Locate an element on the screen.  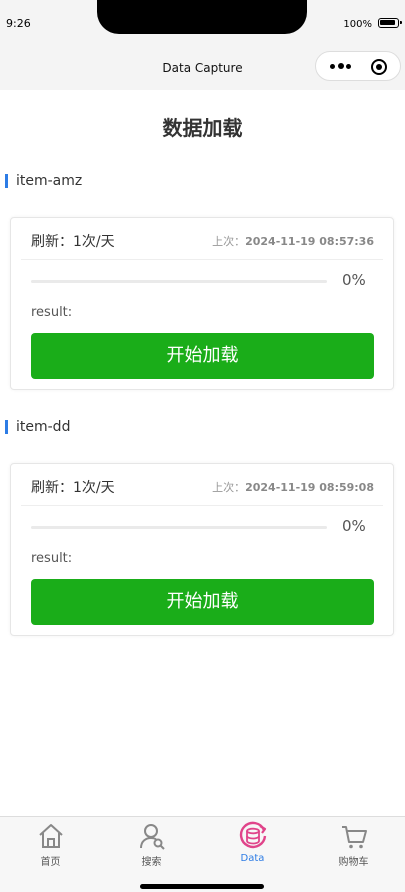
status-time: 9:26 is located at coordinates (18, 23).